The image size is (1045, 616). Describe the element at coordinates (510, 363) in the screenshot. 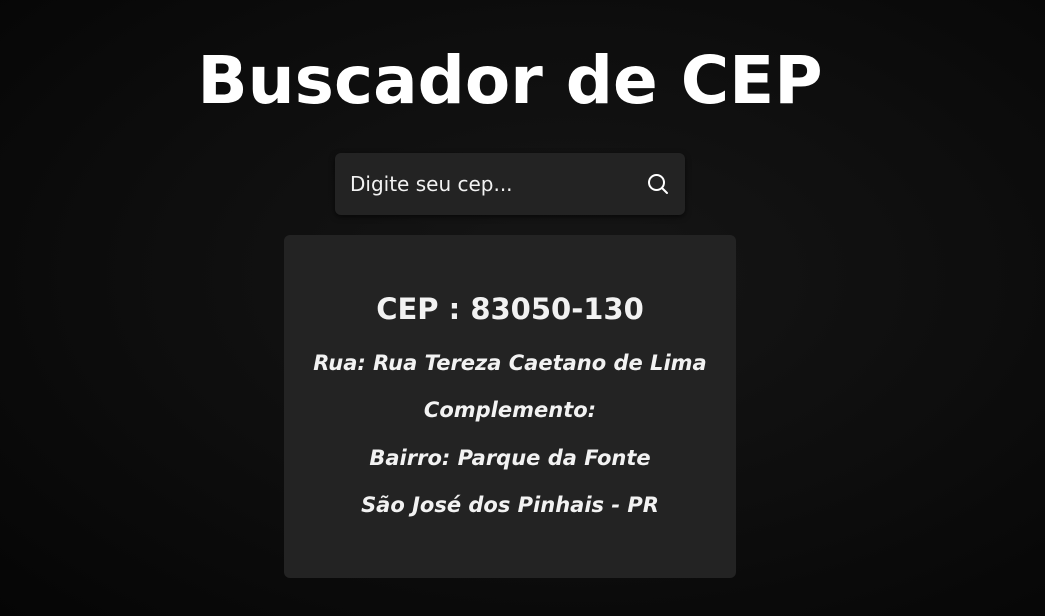

I see `street-line: Rua: Rua Tereza Caetano de Lima` at that location.